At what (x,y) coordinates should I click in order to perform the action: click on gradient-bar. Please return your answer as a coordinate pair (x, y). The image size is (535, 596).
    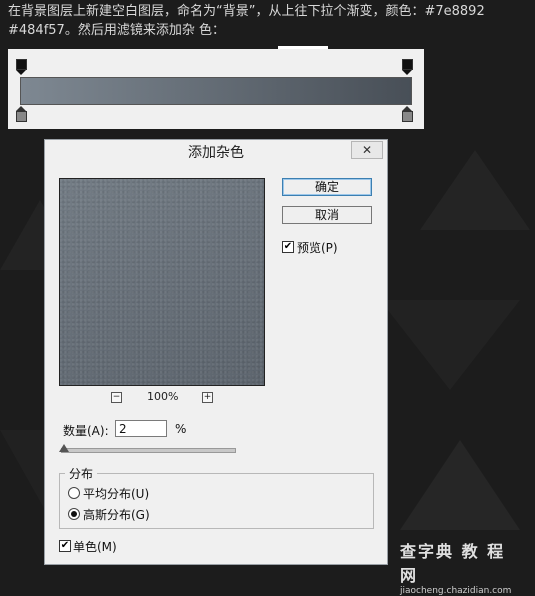
    Looking at the image, I should click on (216, 91).